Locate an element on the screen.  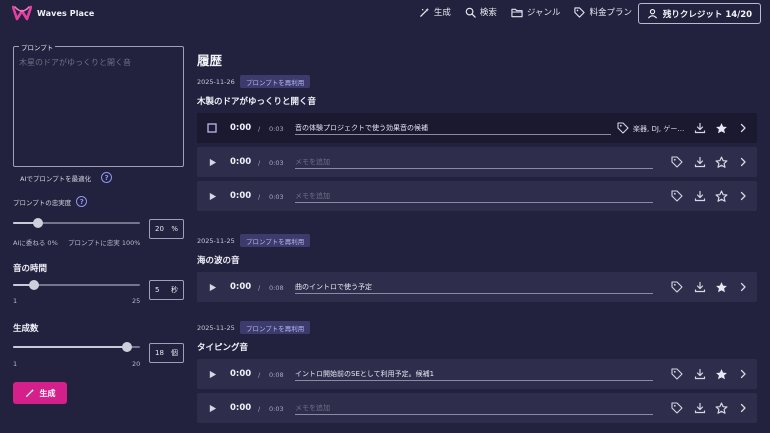
nav-pricing-label: 料金プラン is located at coordinates (610, 13).